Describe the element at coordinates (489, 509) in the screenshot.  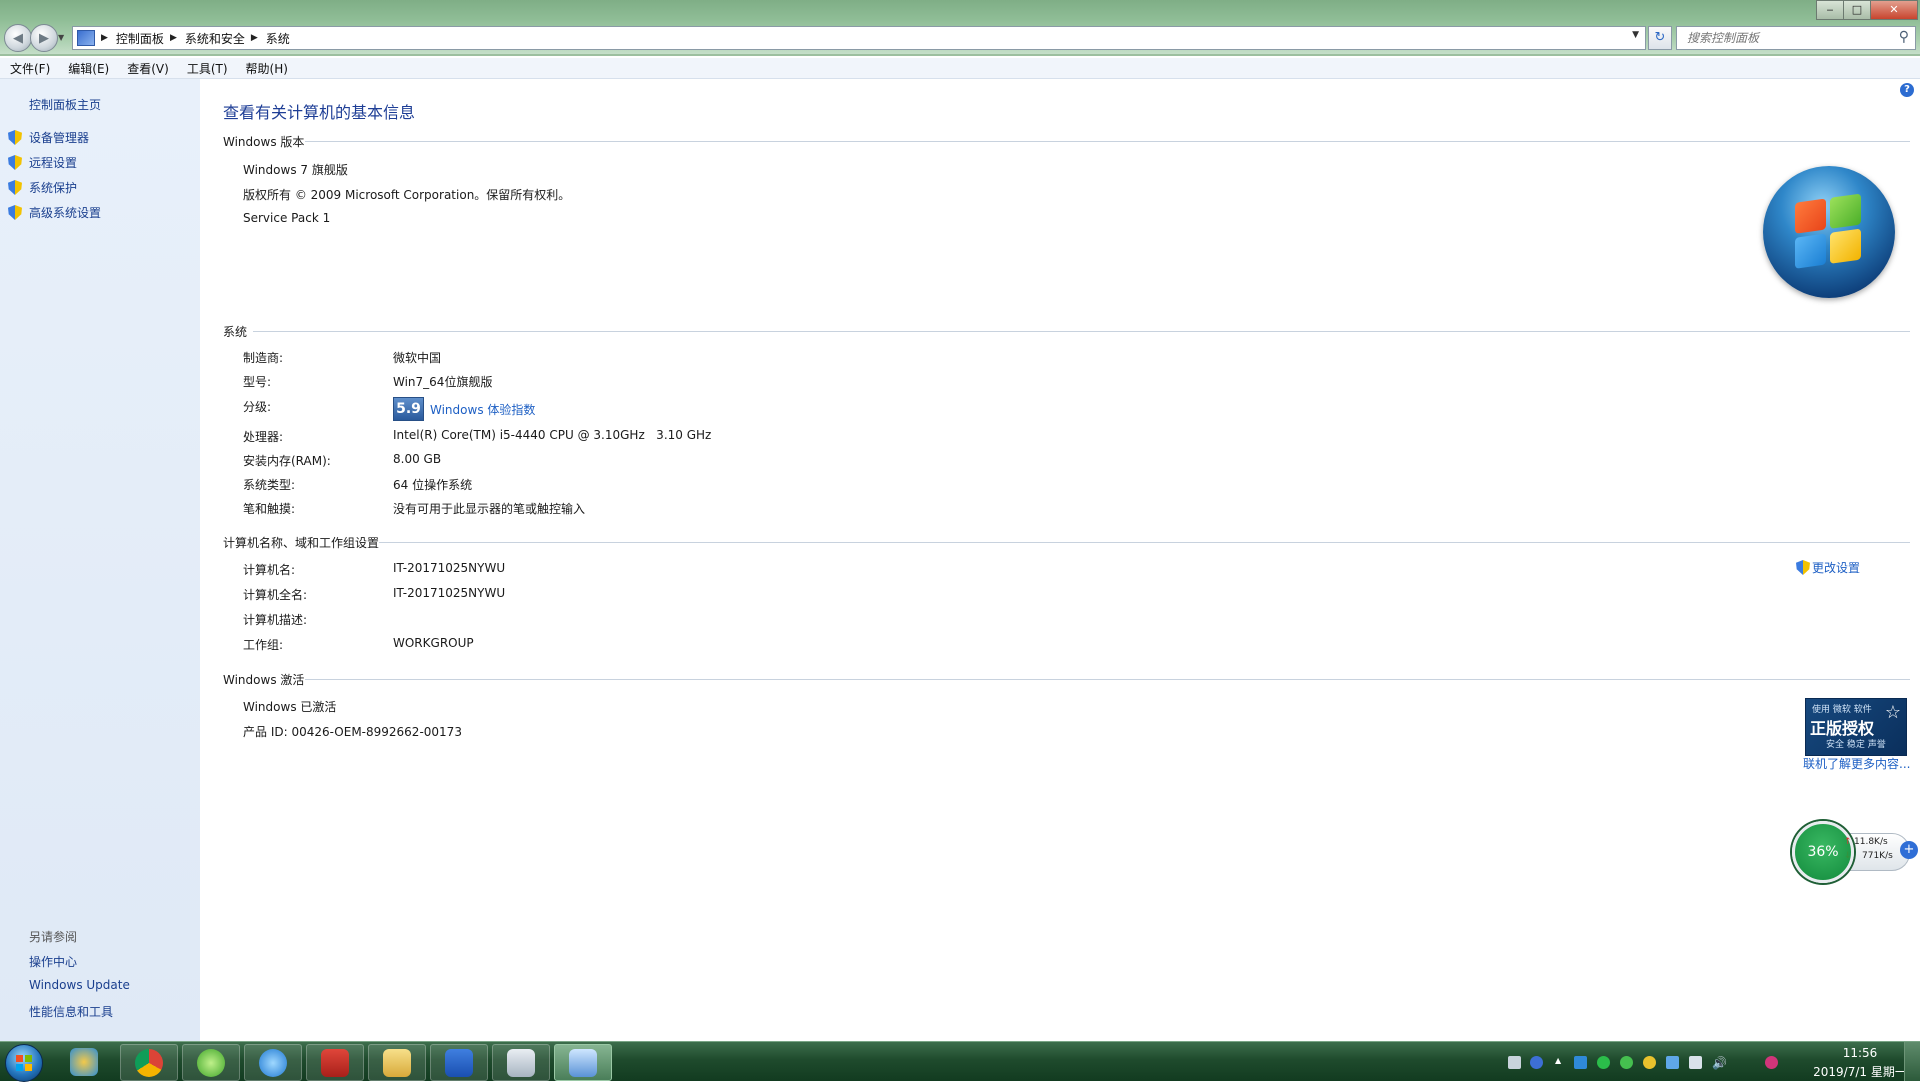
I see `pen-touch-value: 没有可用于此显示器的笔或触控输入` at that location.